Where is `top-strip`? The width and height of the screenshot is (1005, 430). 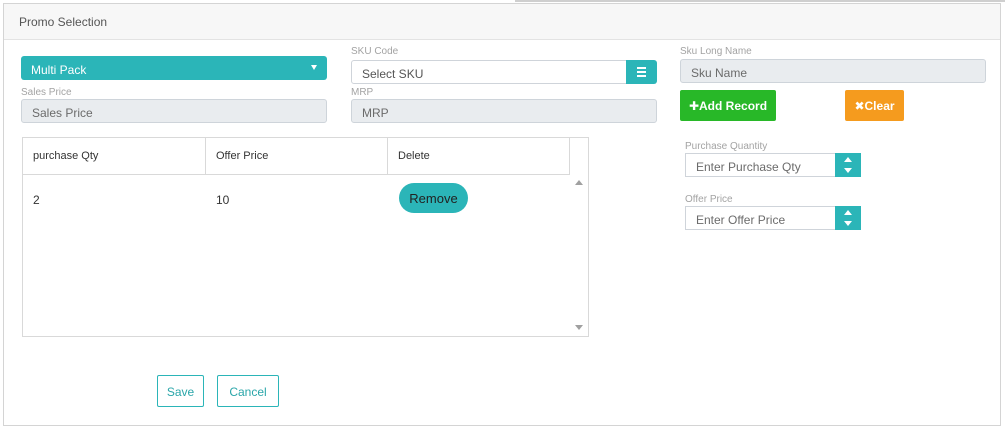 top-strip is located at coordinates (760, 1).